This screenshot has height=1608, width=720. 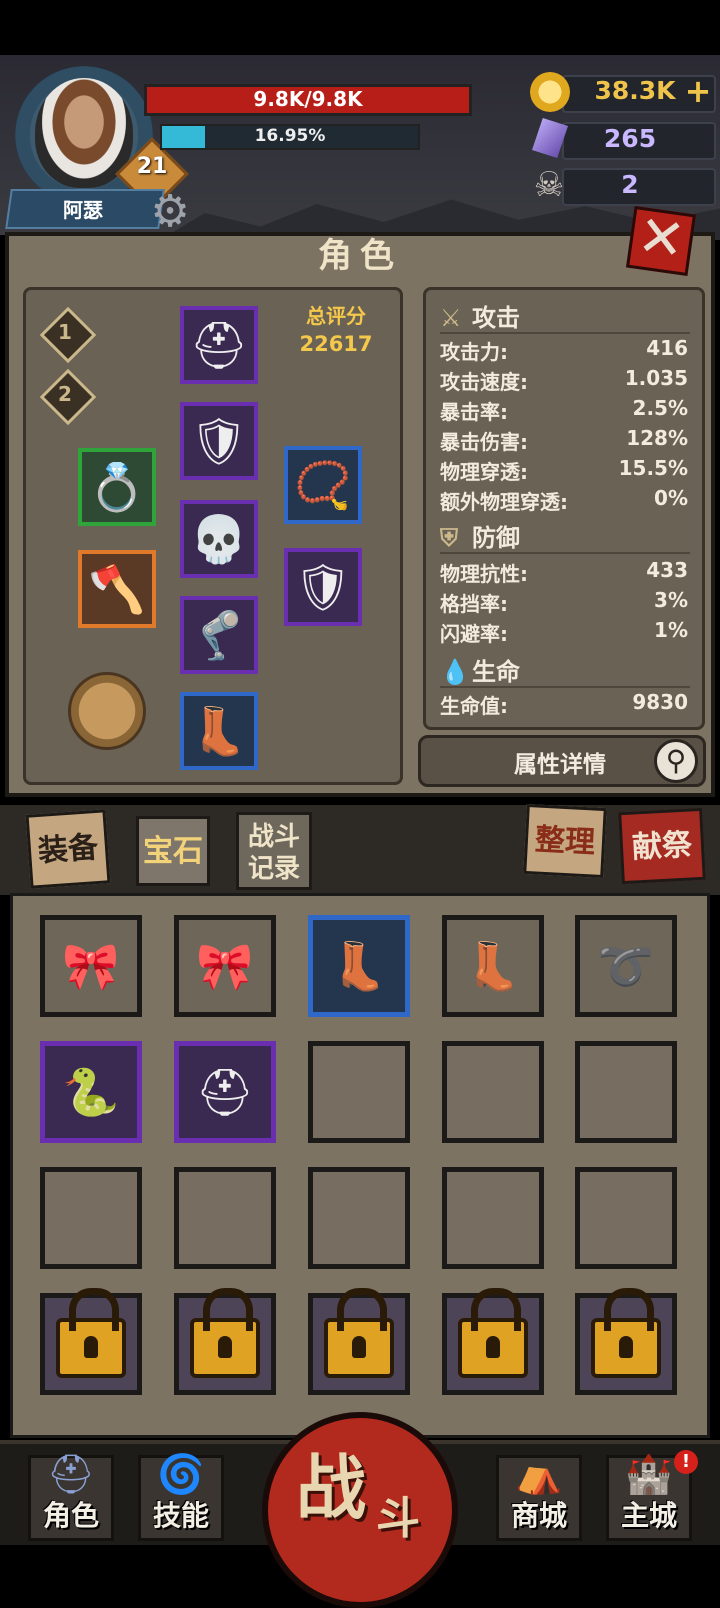 I want to click on nav-skills-label: 技能, so click(x=180, y=1515).